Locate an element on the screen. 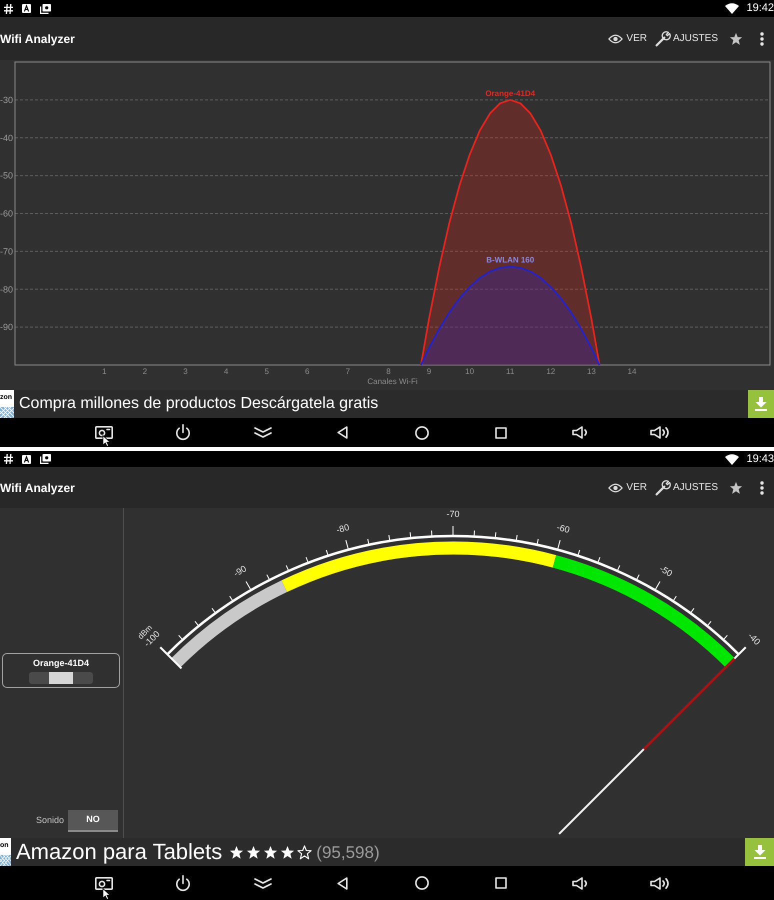 The image size is (774, 900). scale-label: -70 is located at coordinates (453, 514).